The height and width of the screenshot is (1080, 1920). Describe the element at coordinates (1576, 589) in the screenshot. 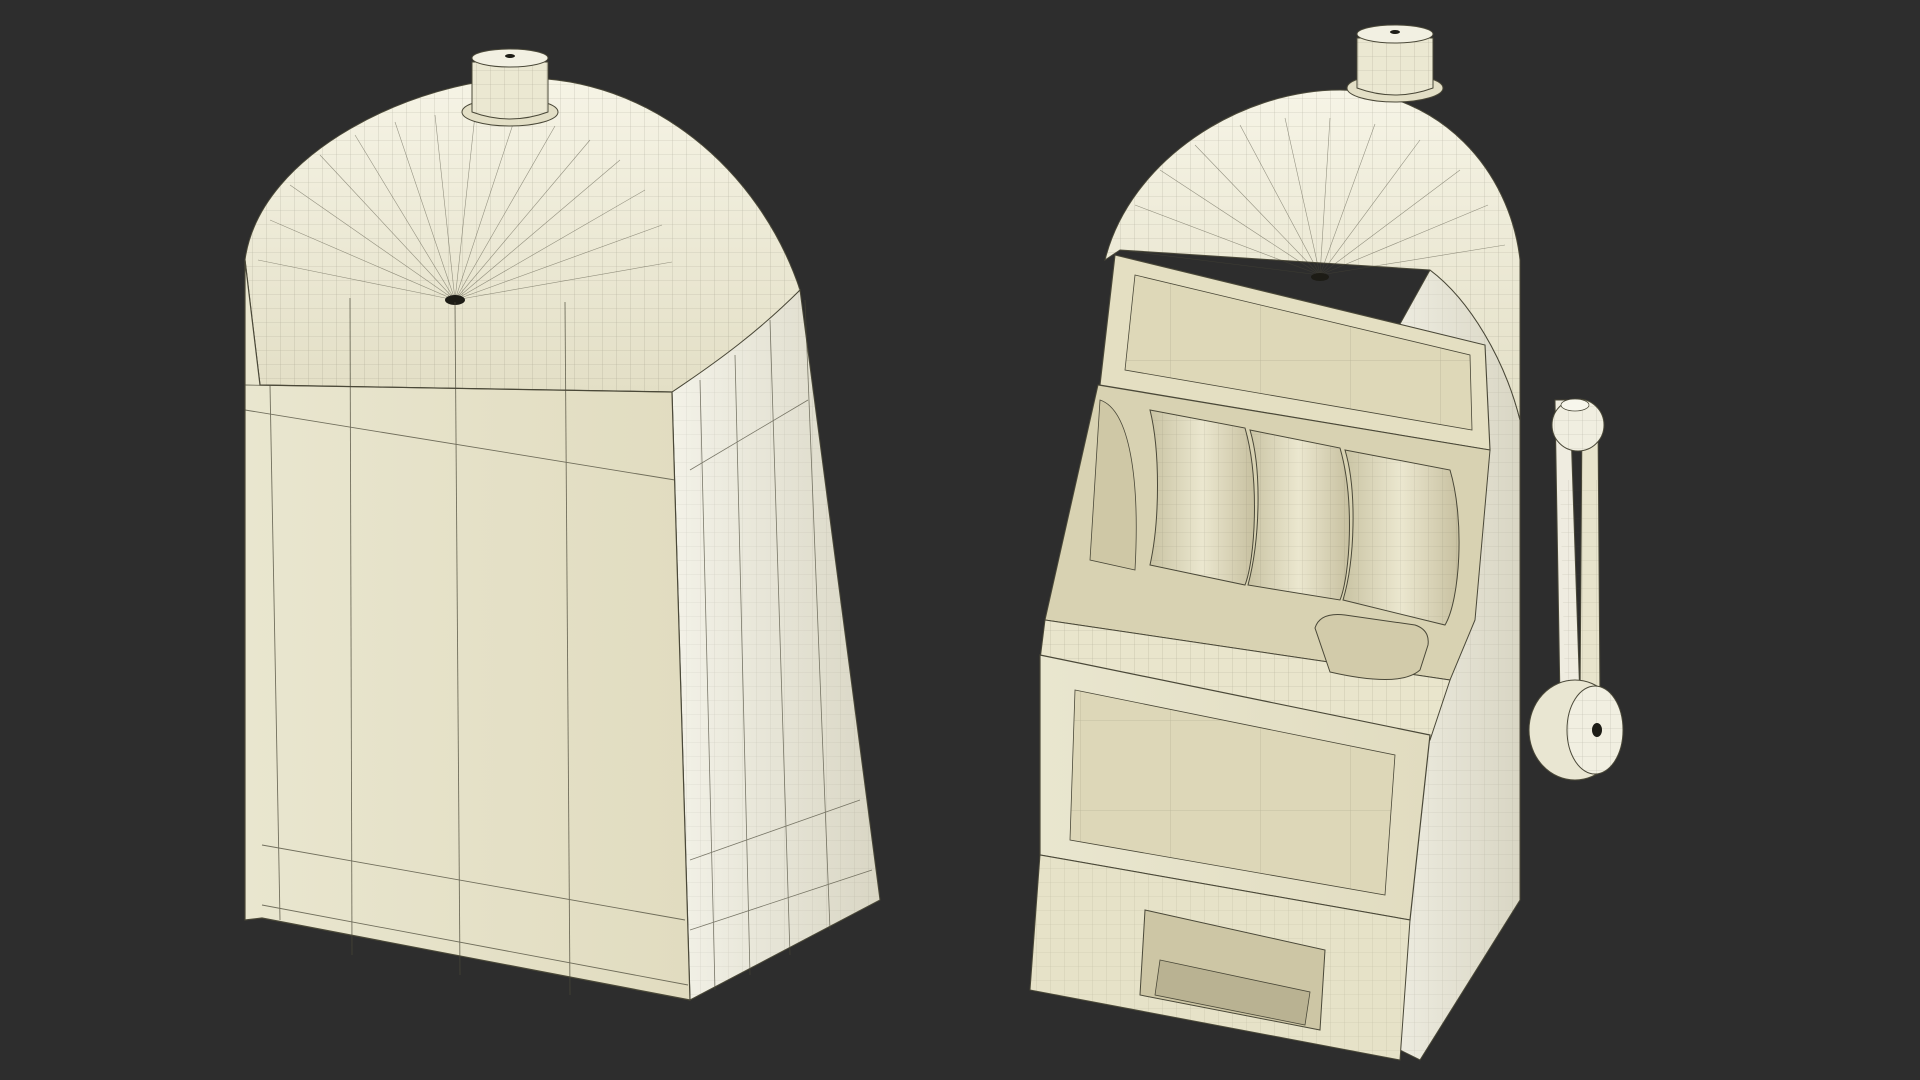

I see `pull-lever` at that location.